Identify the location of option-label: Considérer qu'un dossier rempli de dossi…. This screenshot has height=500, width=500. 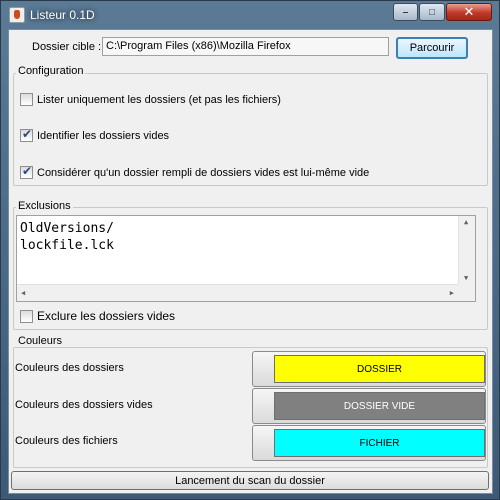
(203, 172).